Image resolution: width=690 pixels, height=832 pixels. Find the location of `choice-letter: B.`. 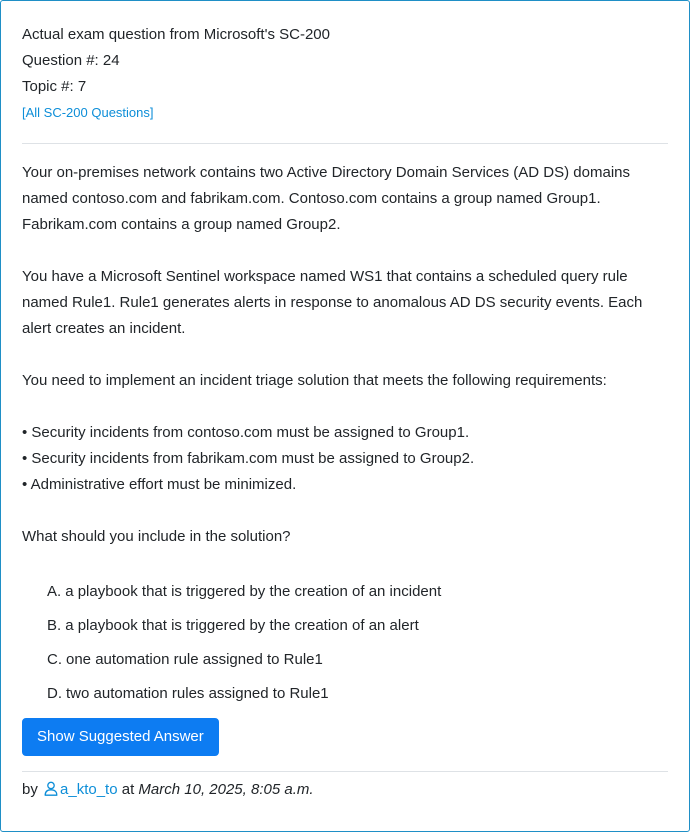

choice-letter: B. is located at coordinates (54, 625).